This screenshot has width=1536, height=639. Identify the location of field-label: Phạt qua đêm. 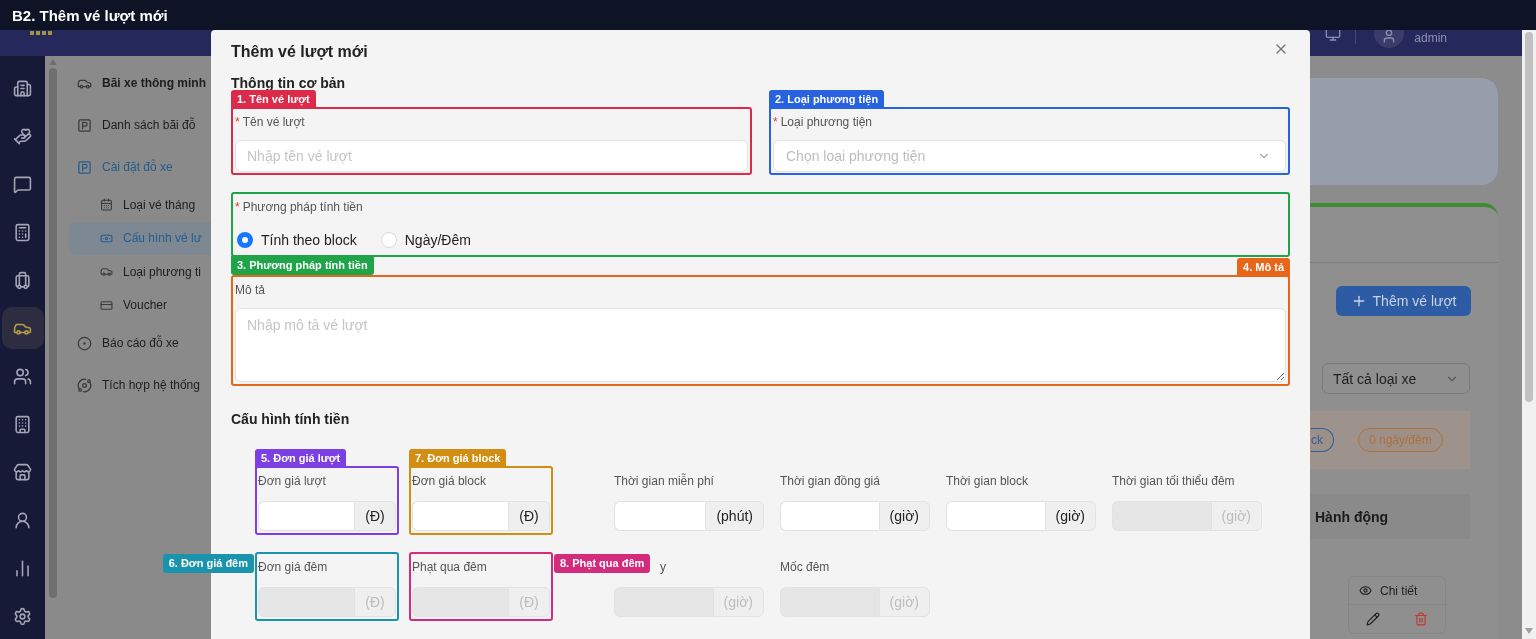
(449, 567).